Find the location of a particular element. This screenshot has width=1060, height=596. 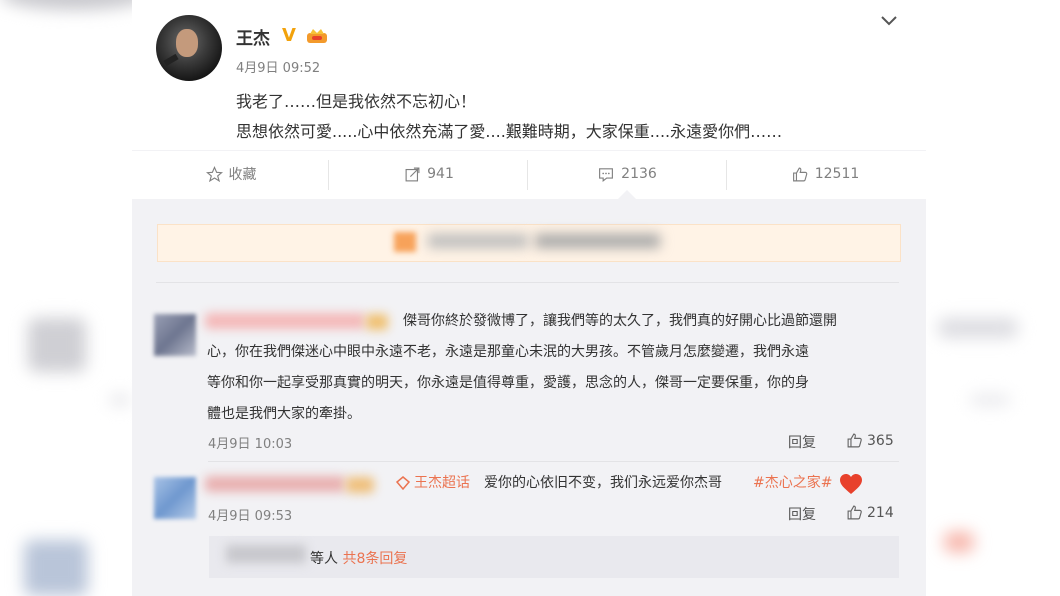

supertopic-link: 王杰超话 is located at coordinates (442, 483).